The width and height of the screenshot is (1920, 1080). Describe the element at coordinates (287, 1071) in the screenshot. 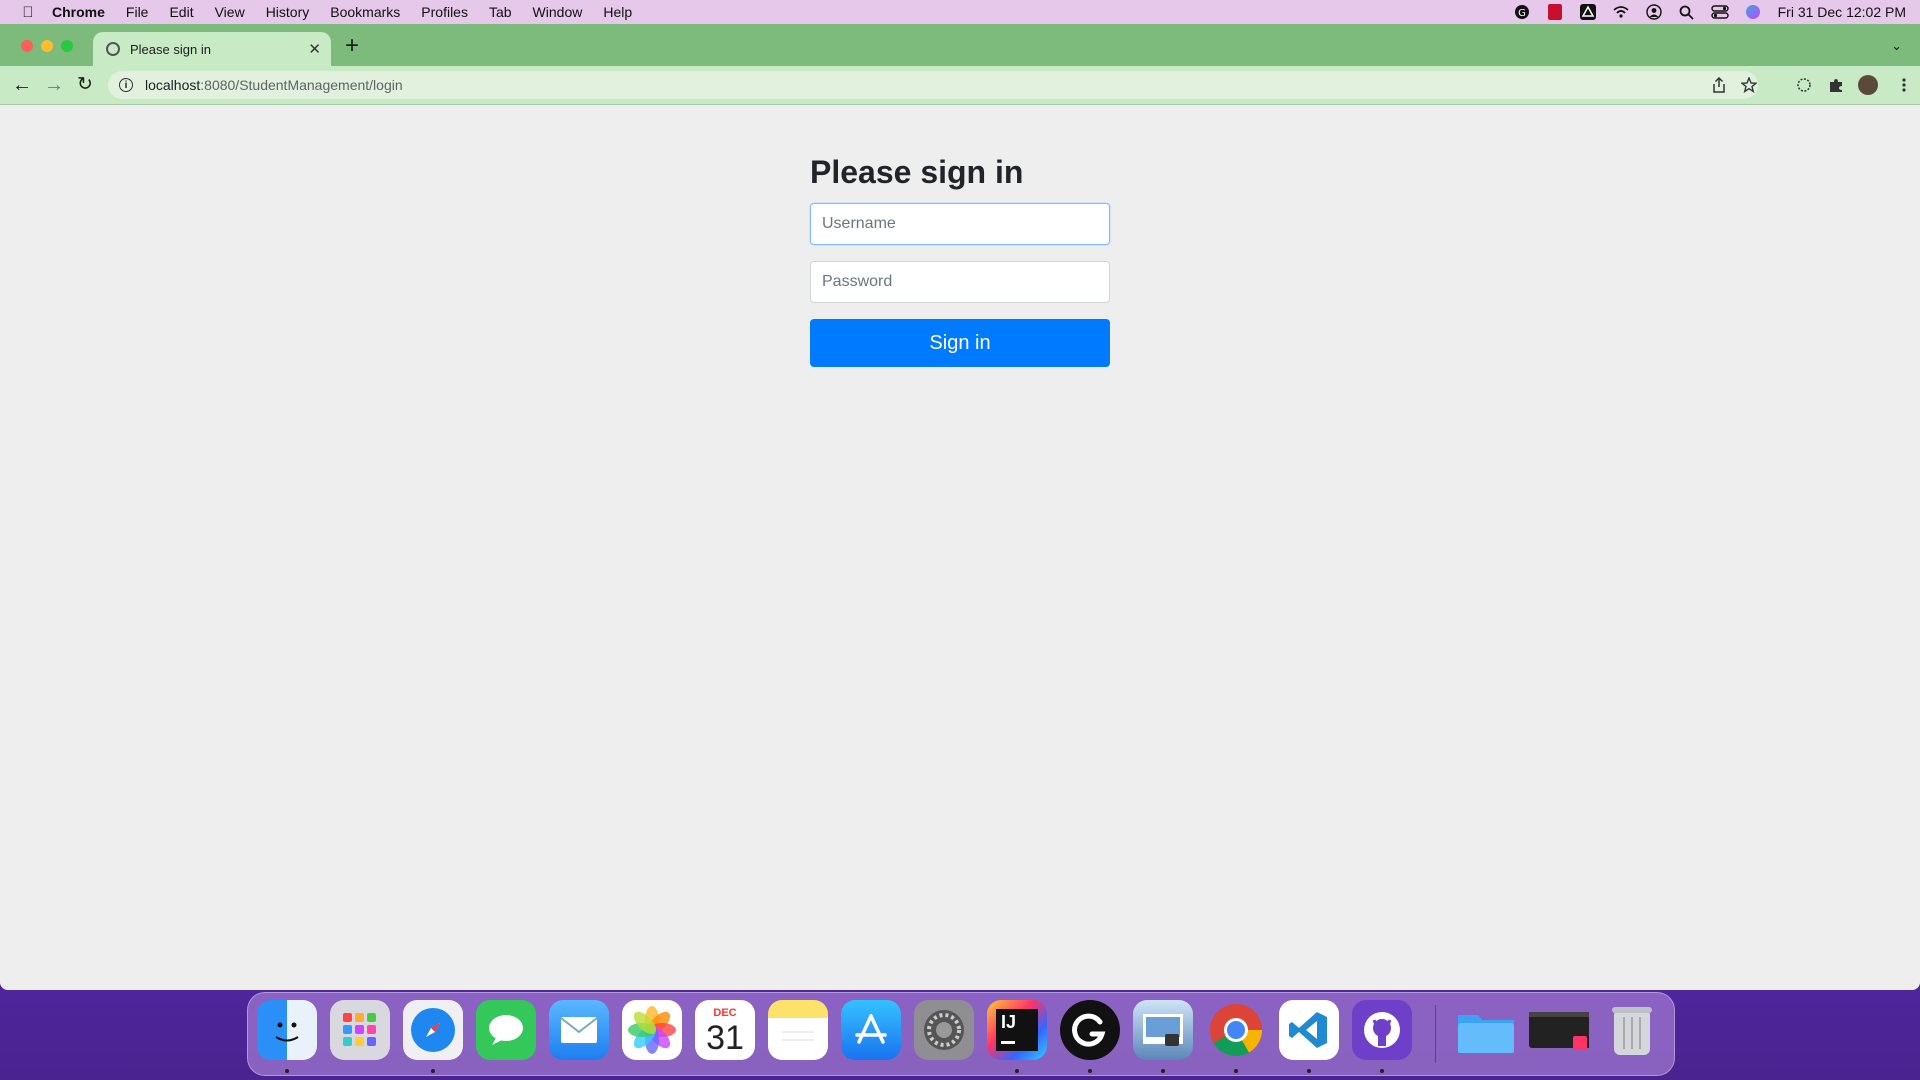

I see `finder-running-indicator` at that location.